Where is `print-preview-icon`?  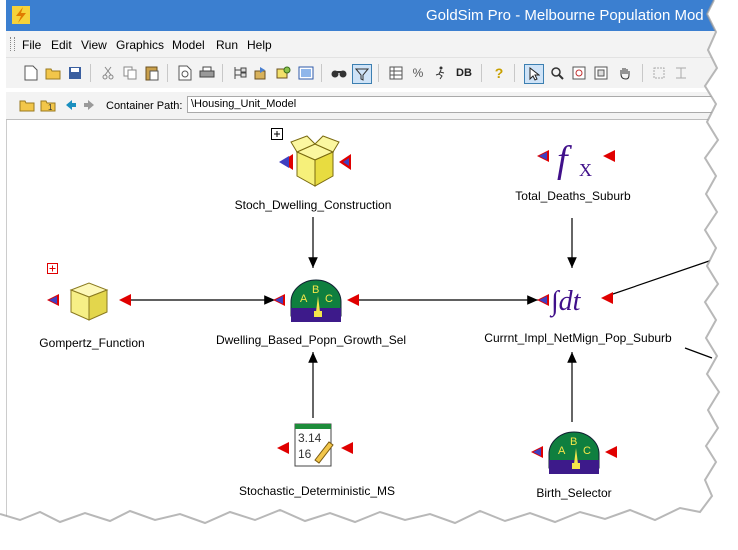 print-preview-icon is located at coordinates (185, 73).